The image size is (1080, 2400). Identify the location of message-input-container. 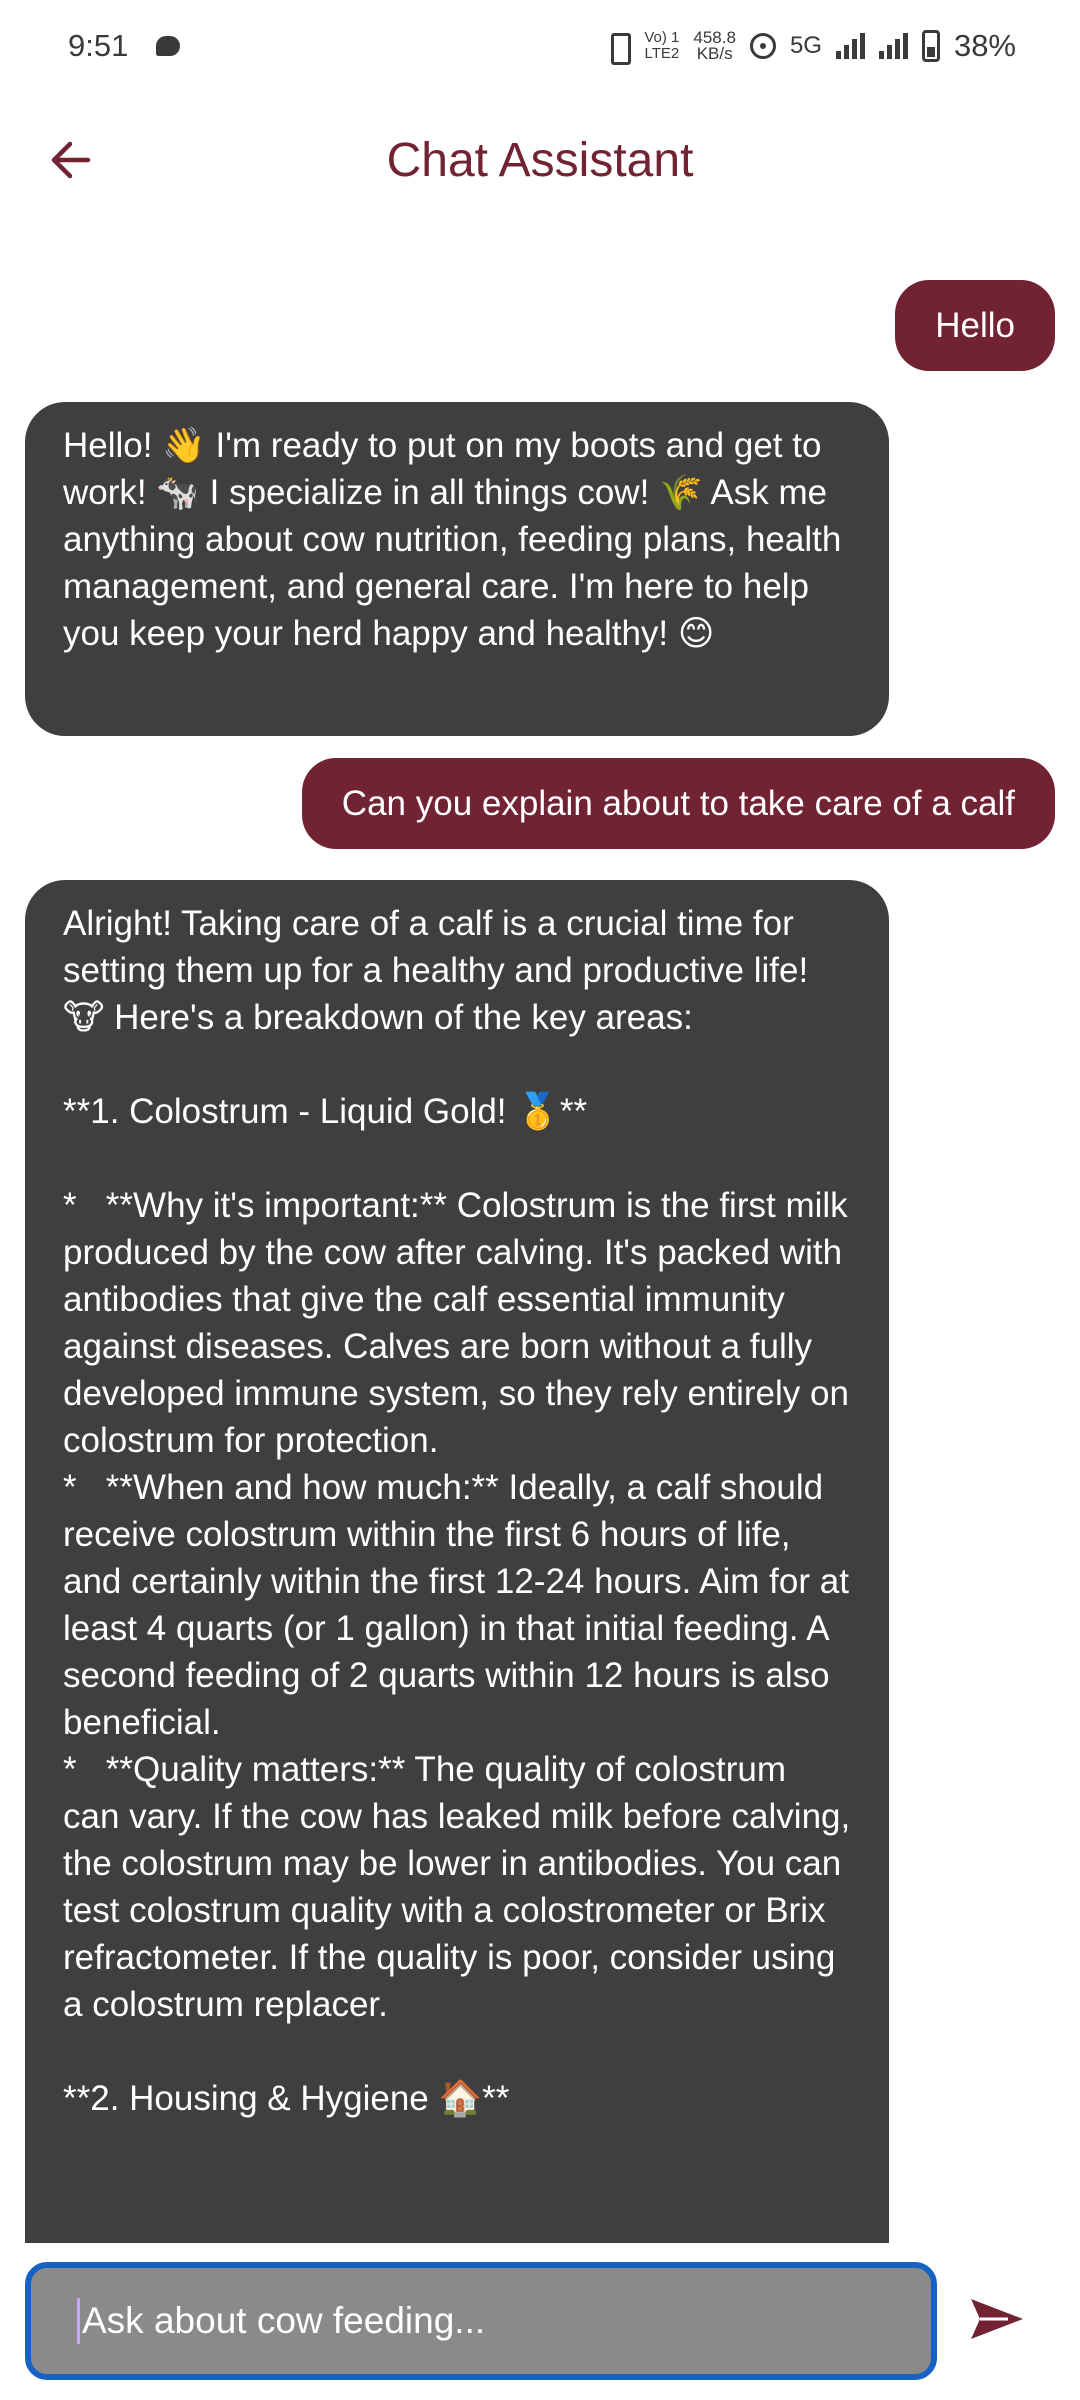
(481, 2321).